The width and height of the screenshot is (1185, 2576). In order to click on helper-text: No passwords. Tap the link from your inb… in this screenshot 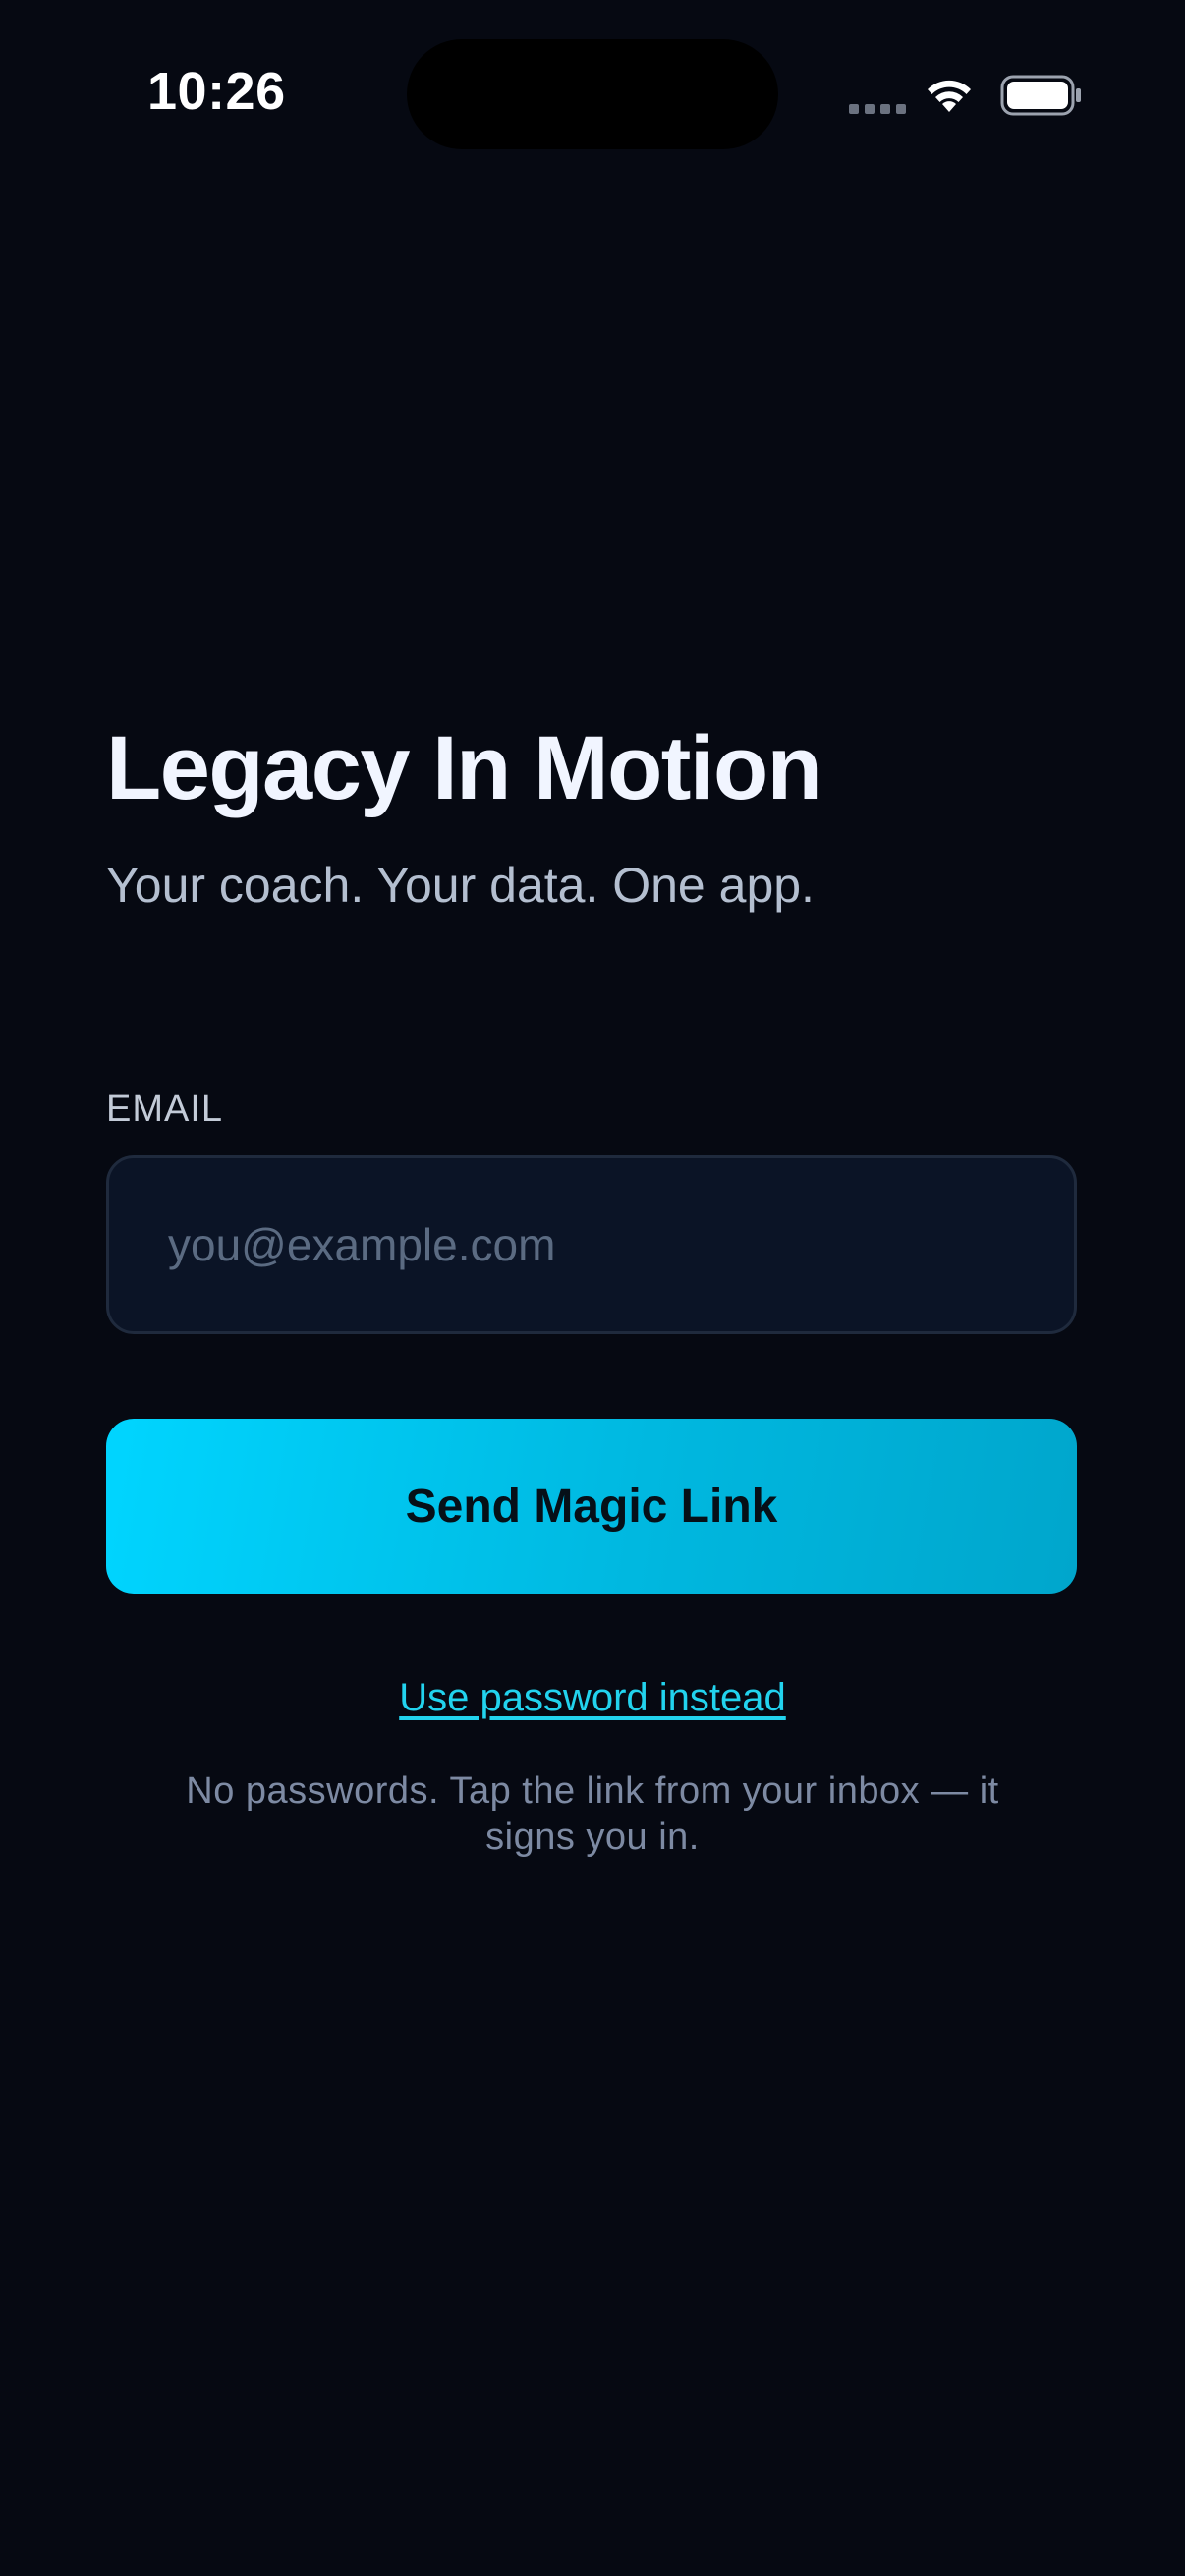, I will do `click(592, 1814)`.